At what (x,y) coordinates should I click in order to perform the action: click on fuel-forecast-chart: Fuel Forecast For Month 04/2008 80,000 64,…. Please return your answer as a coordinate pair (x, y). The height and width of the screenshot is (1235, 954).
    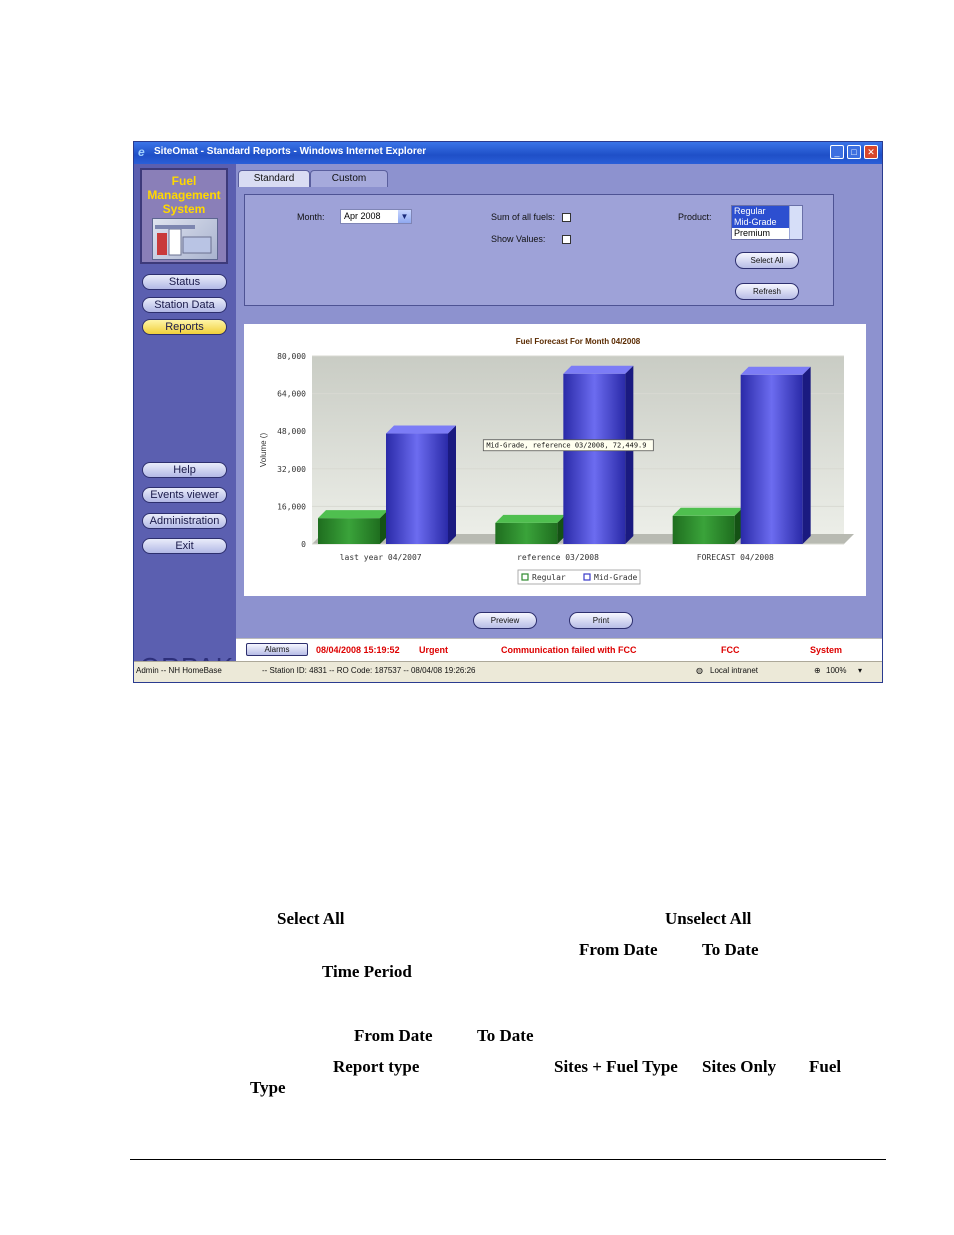
    Looking at the image, I should click on (555, 460).